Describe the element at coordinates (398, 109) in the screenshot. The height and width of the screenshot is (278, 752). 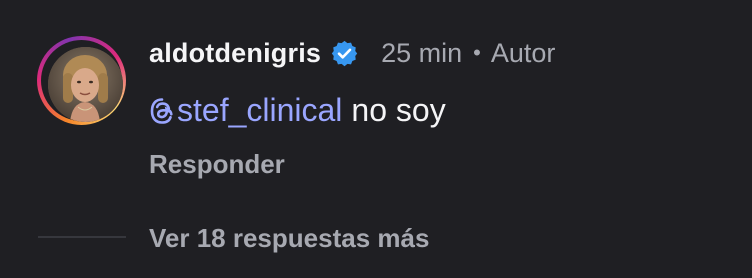
I see `comment-text: no soy` at that location.